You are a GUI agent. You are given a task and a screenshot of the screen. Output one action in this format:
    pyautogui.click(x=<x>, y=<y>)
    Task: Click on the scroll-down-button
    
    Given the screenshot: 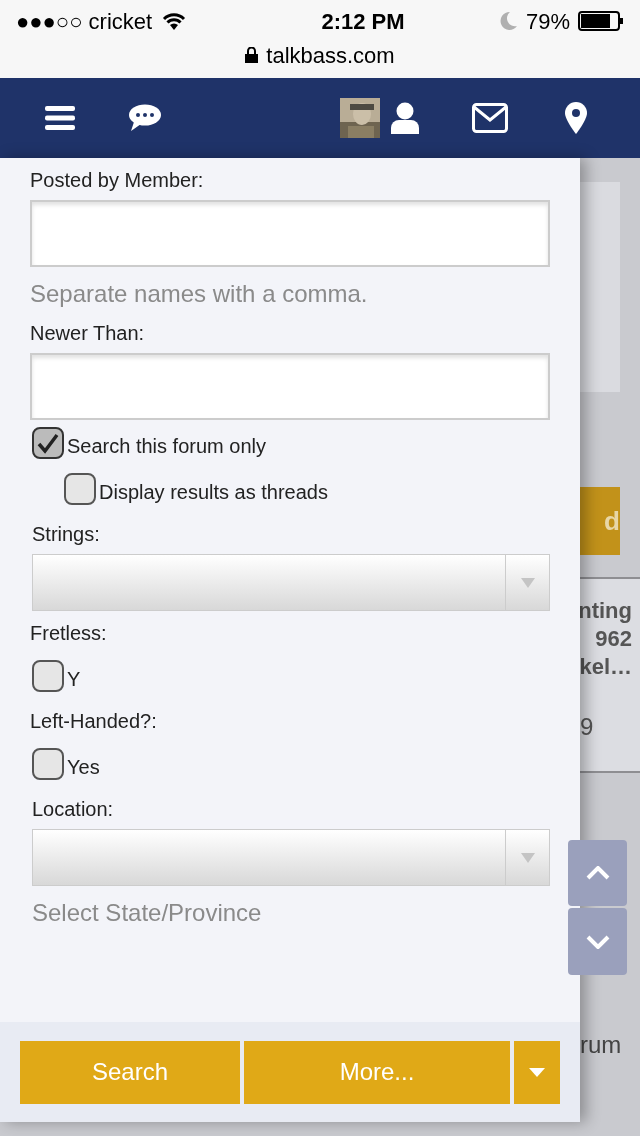 What is the action you would take?
    pyautogui.click(x=597, y=941)
    